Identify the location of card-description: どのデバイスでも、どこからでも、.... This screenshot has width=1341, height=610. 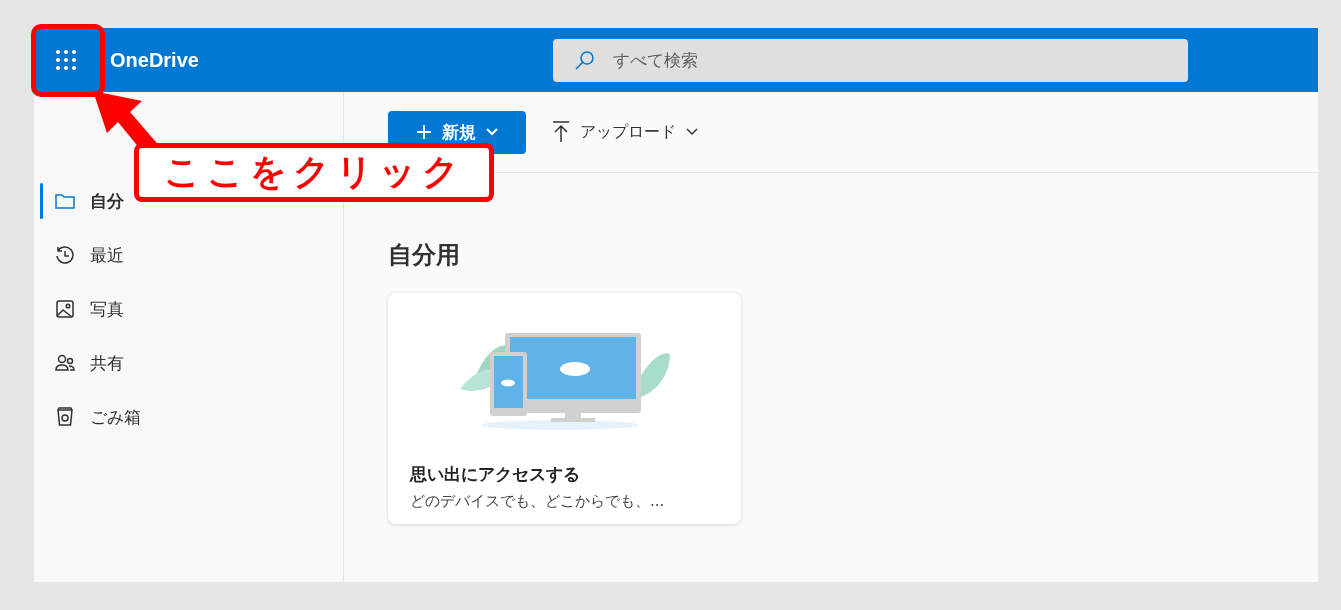
(538, 501).